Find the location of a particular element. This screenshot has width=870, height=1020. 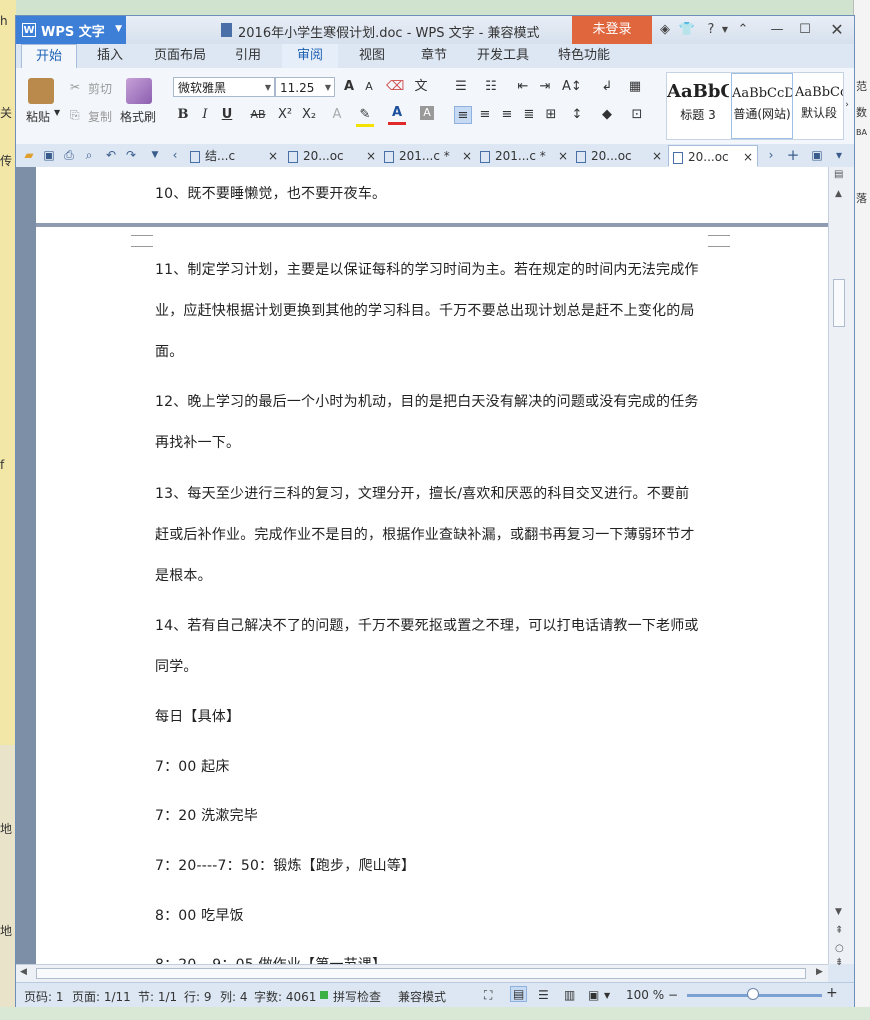

tab-options-icon: ▾ is located at coordinates (839, 155).